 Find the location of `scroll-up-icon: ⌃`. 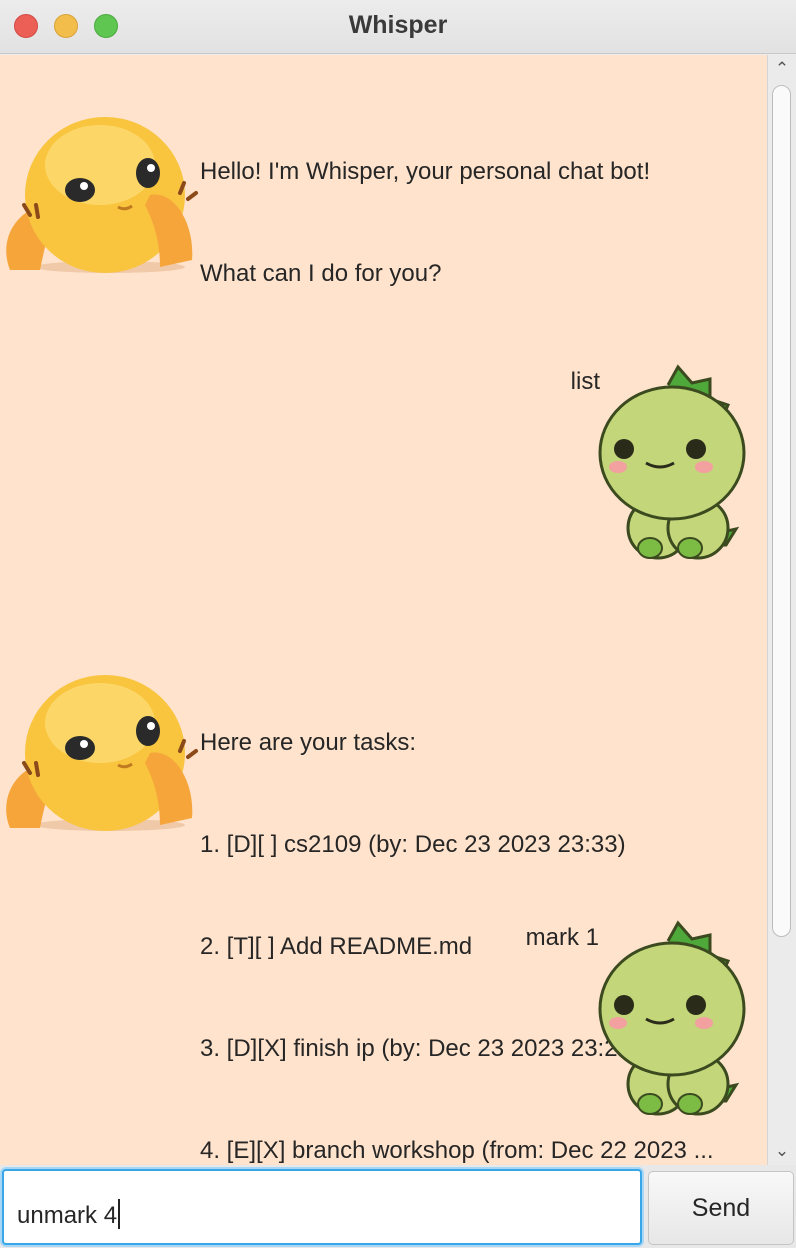

scroll-up-icon: ⌃ is located at coordinates (782, 69).